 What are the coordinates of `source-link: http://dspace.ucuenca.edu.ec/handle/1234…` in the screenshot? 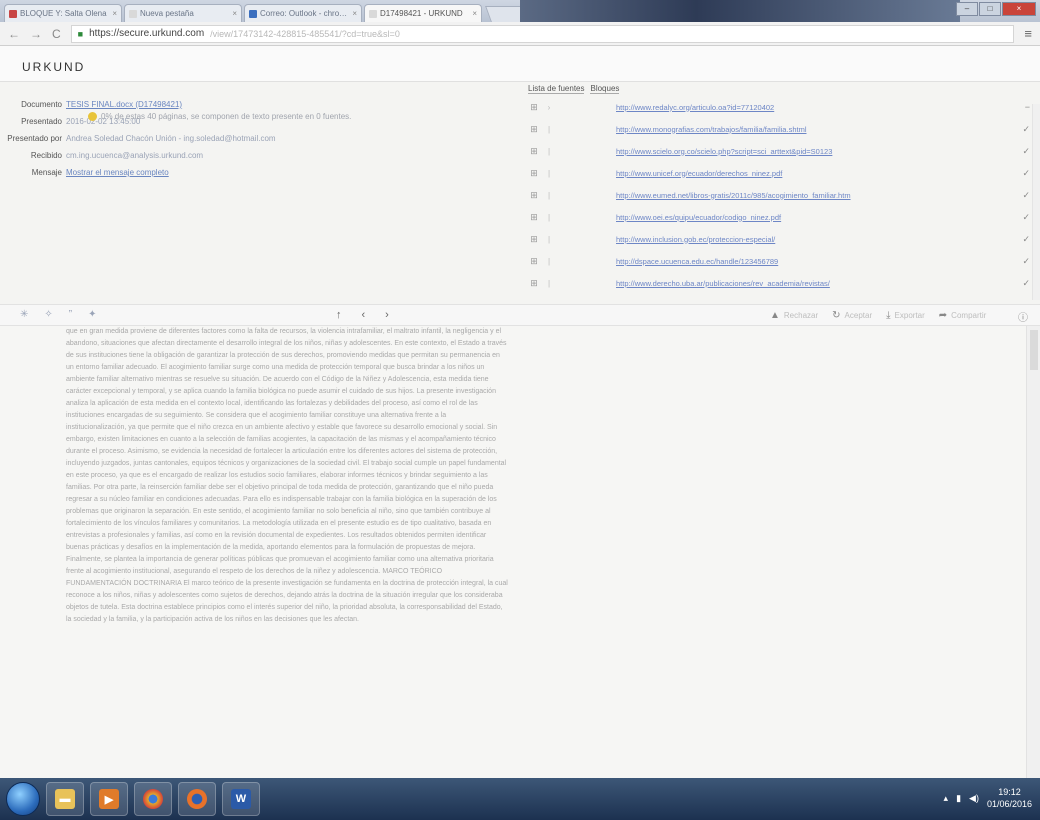 It's located at (816, 261).